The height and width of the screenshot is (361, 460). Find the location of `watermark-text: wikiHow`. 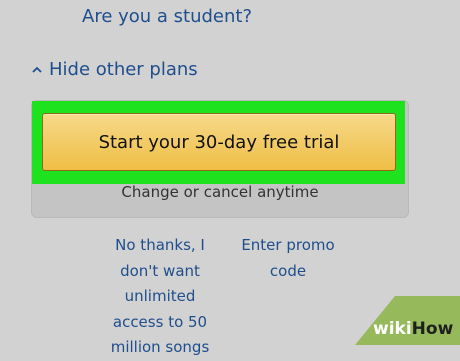

watermark-text: wikiHow is located at coordinates (413, 329).